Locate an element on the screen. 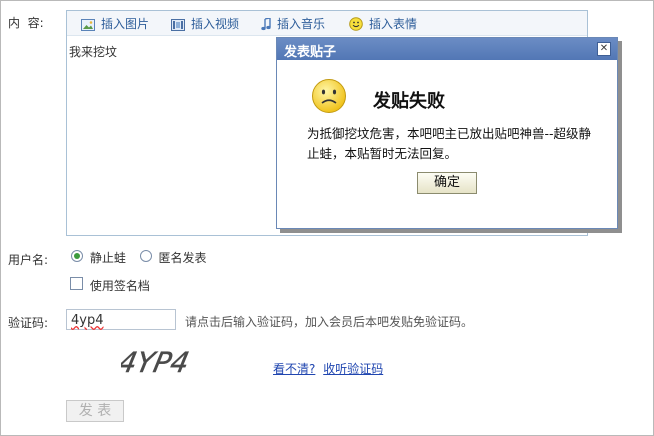  dialog-close-button: ✕ is located at coordinates (604, 49).